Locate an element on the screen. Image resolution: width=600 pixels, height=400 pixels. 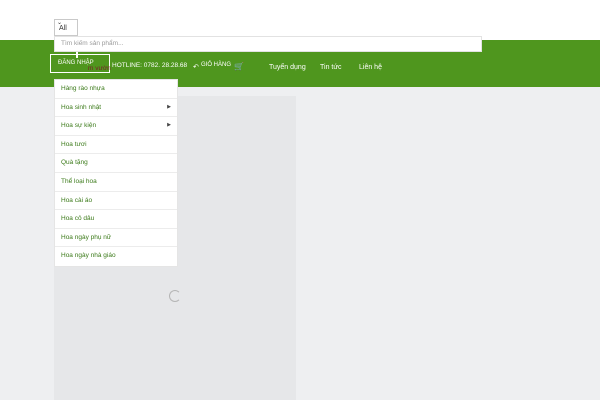
dropdown-item-label: Hoa ngày phụ nữ is located at coordinates (86, 237).